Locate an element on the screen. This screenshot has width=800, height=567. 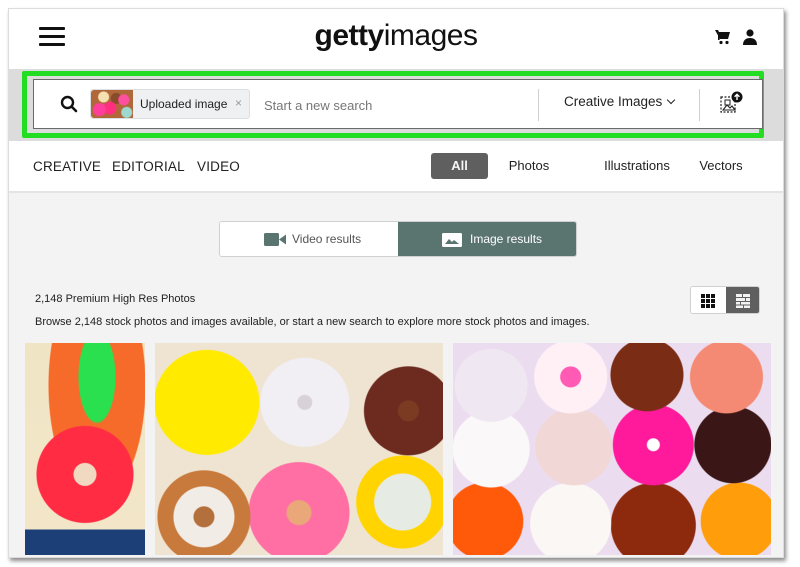
search-input is located at coordinates (394, 105).